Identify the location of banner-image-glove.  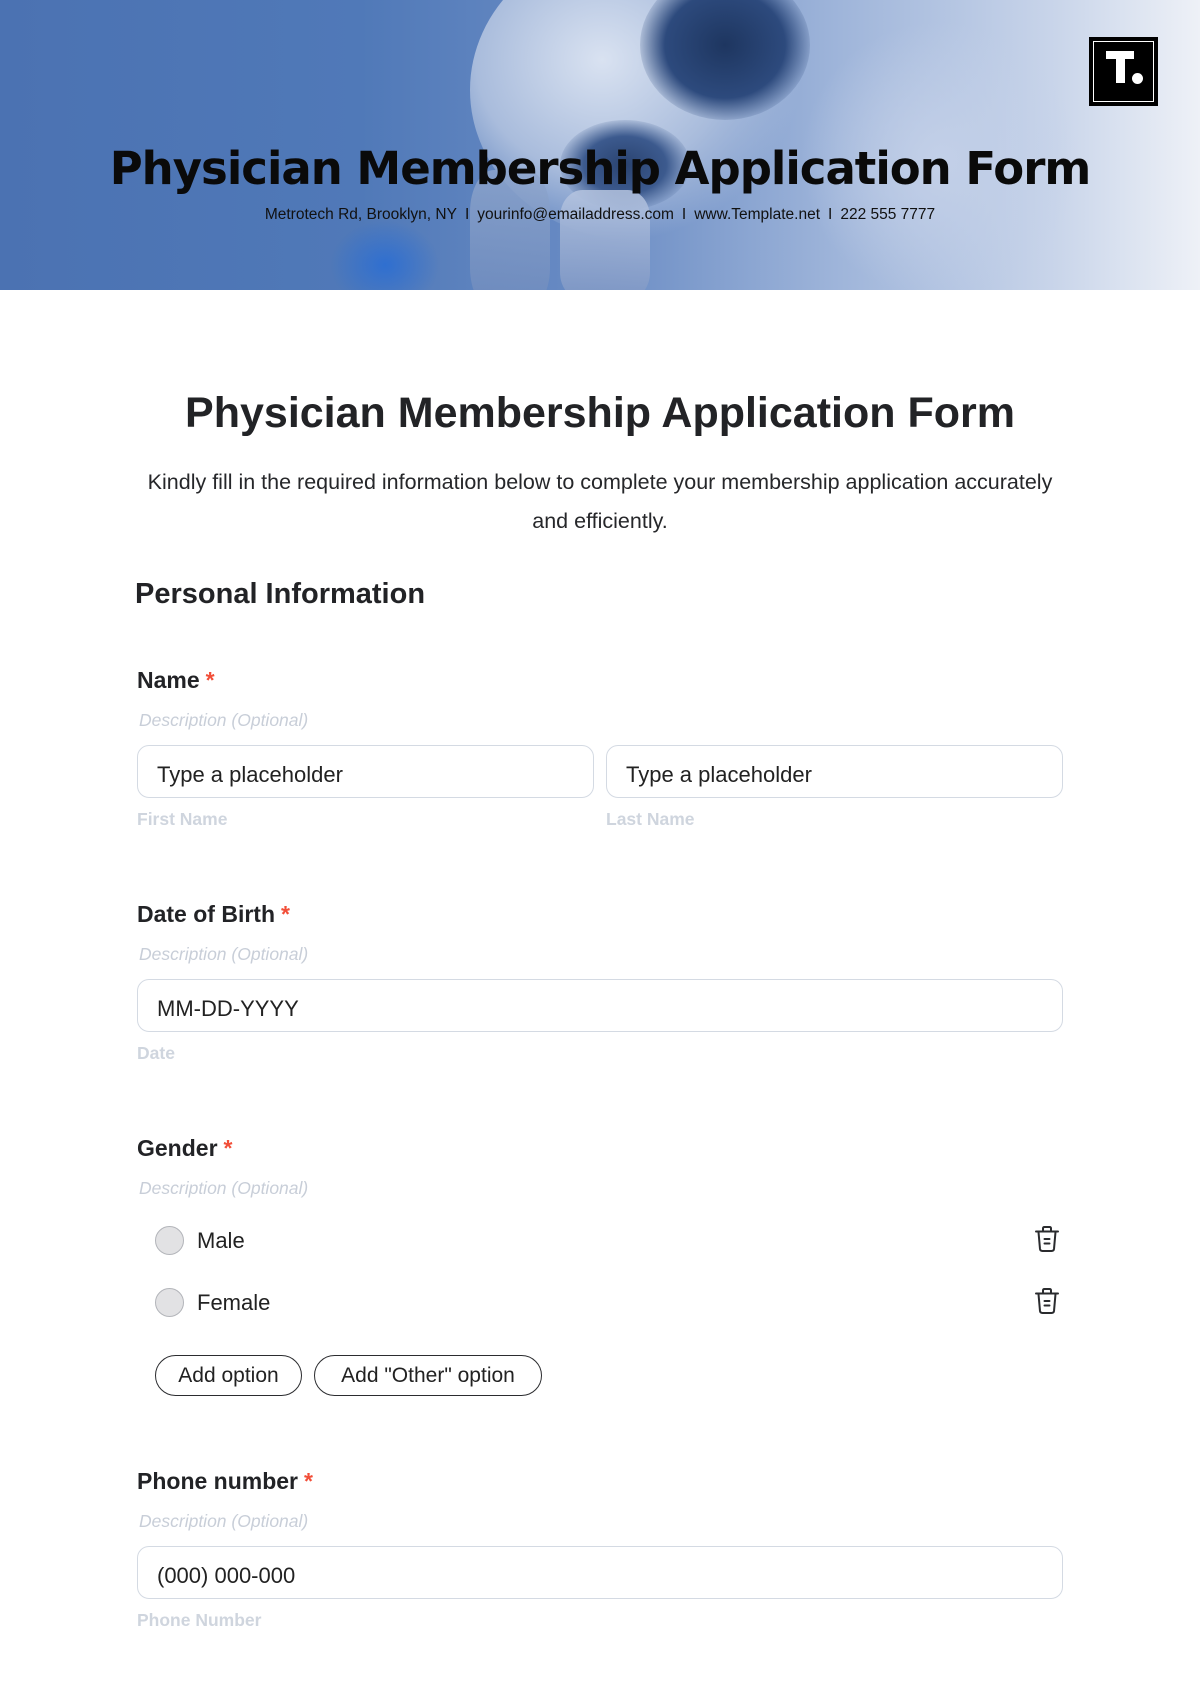
(385, 255).